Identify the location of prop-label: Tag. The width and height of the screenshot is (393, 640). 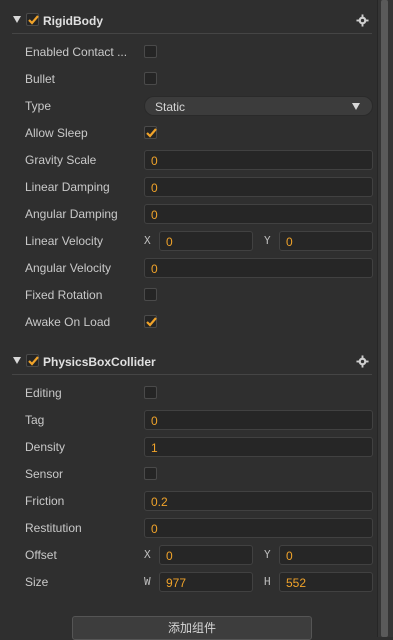
(35, 420).